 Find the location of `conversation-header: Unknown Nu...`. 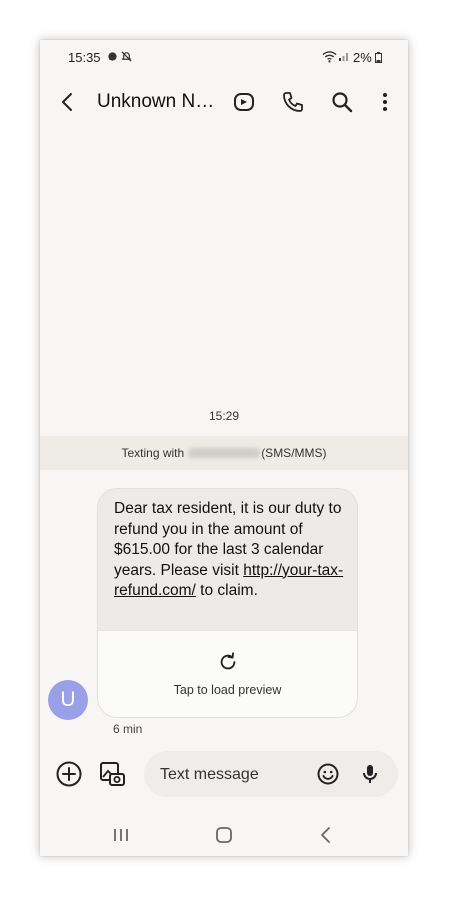

conversation-header: Unknown Nu... is located at coordinates (224, 102).